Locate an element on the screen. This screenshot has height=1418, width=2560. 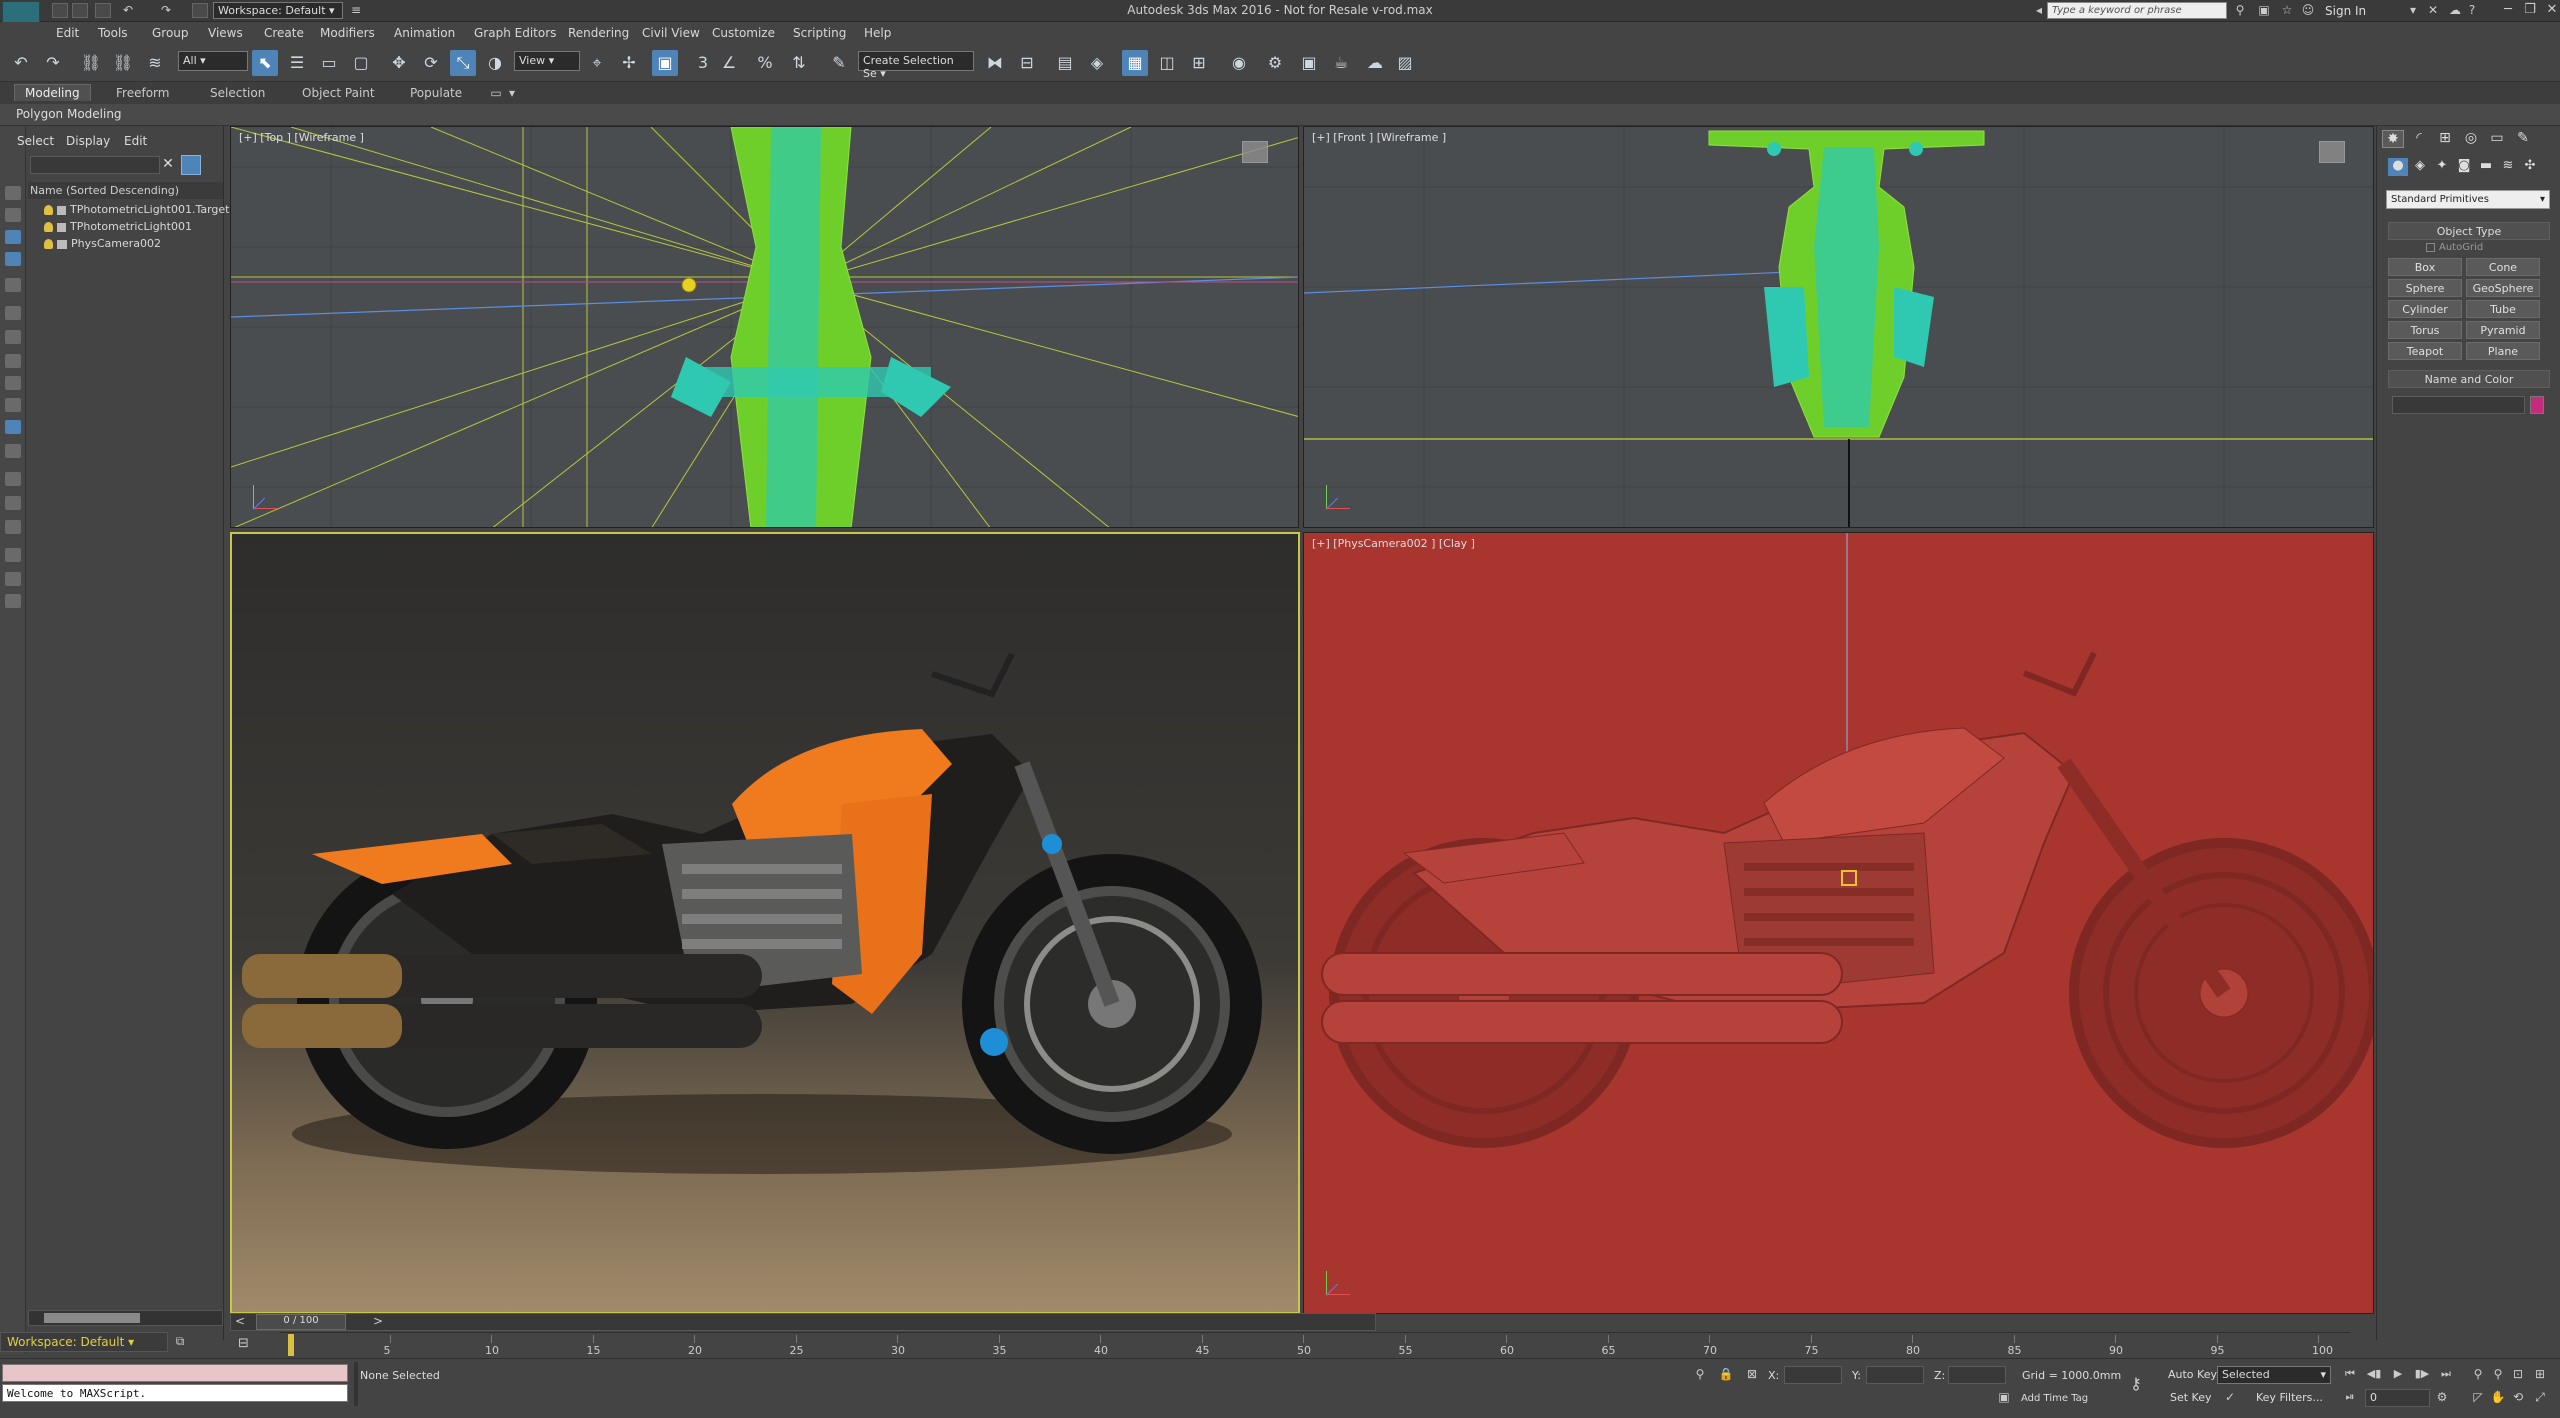
ribbon-polygon-modeling: Polygon Modeling is located at coordinates (69, 114).